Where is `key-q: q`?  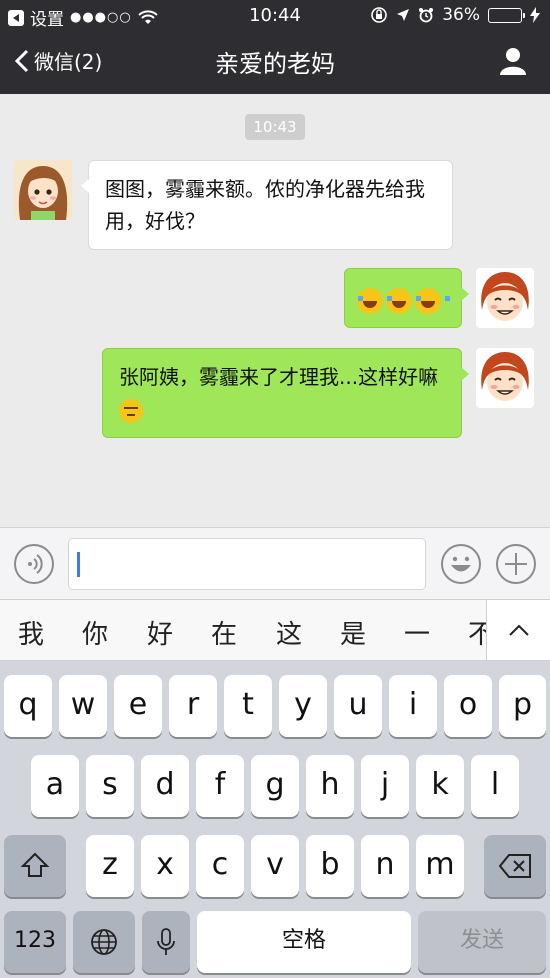 key-q: q is located at coordinates (28, 706).